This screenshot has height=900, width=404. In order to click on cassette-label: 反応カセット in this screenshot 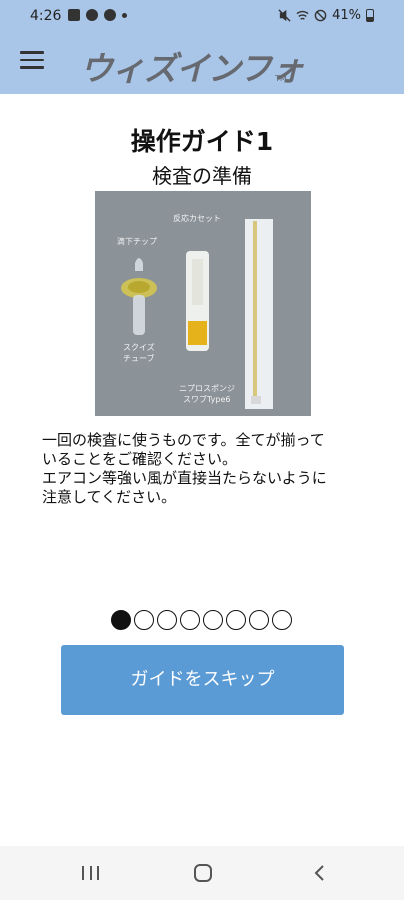, I will do `click(197, 218)`.